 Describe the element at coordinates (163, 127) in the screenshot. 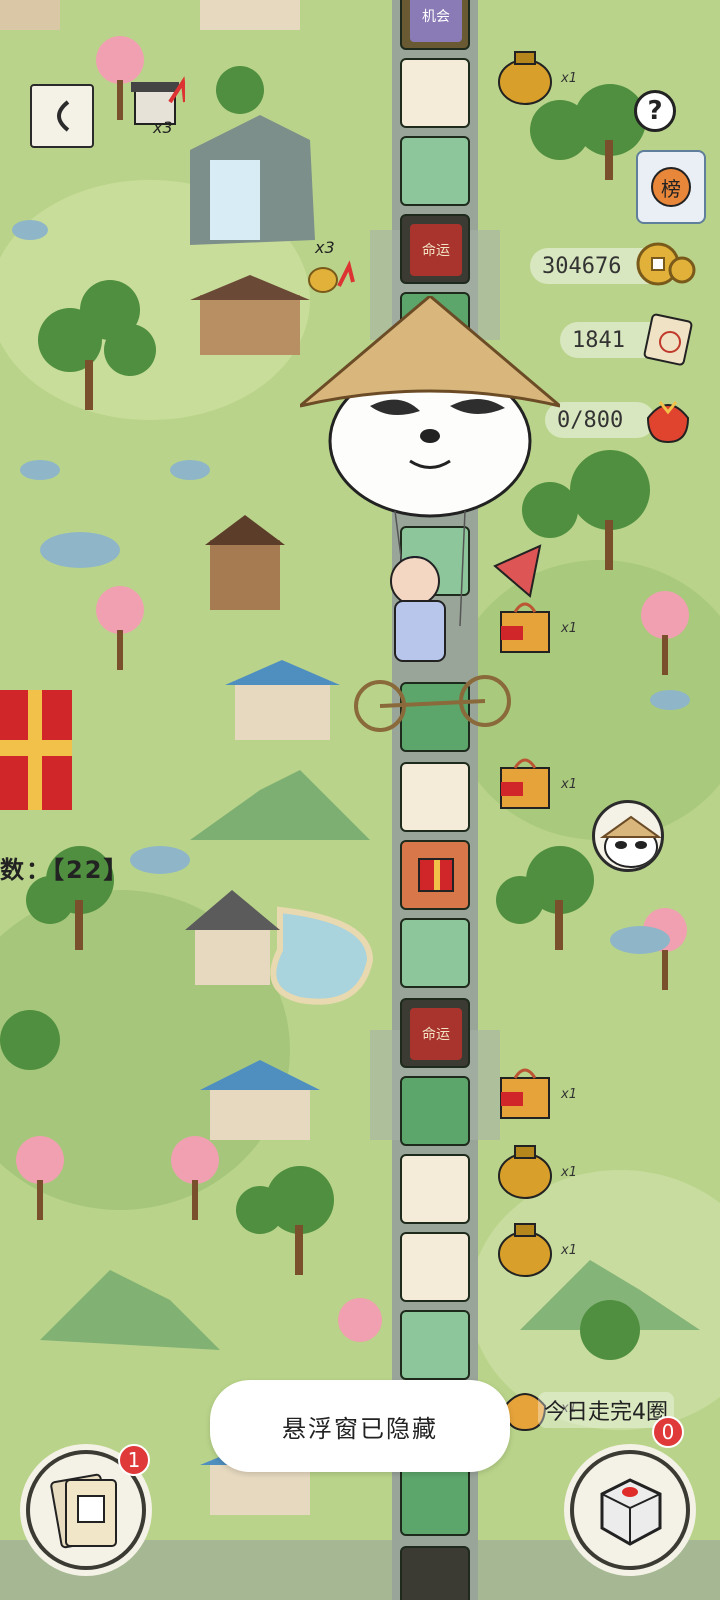

I see `gate-multiplier-label: x3` at that location.